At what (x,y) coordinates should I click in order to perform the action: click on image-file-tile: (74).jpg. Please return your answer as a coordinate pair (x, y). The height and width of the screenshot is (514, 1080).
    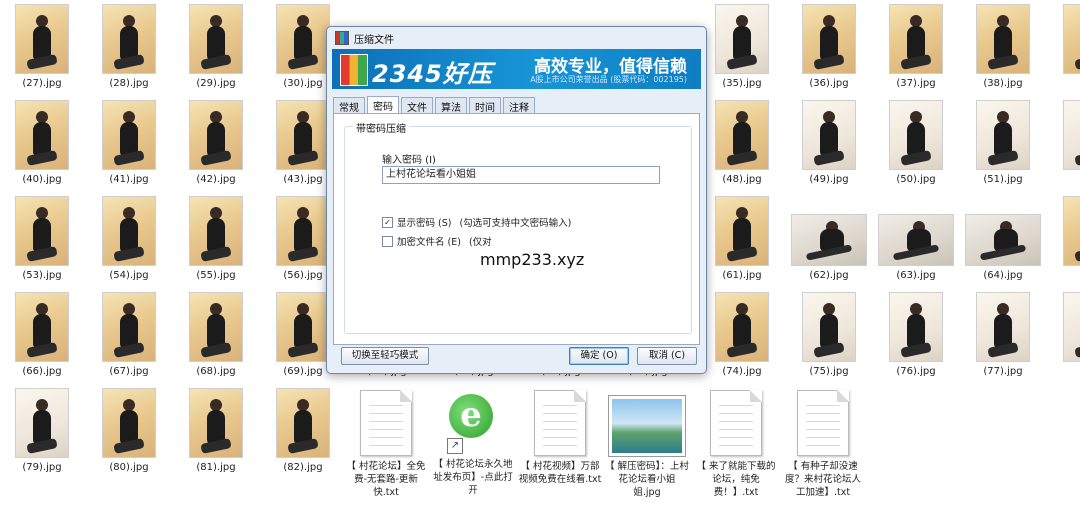
    Looking at the image, I should click on (742, 334).